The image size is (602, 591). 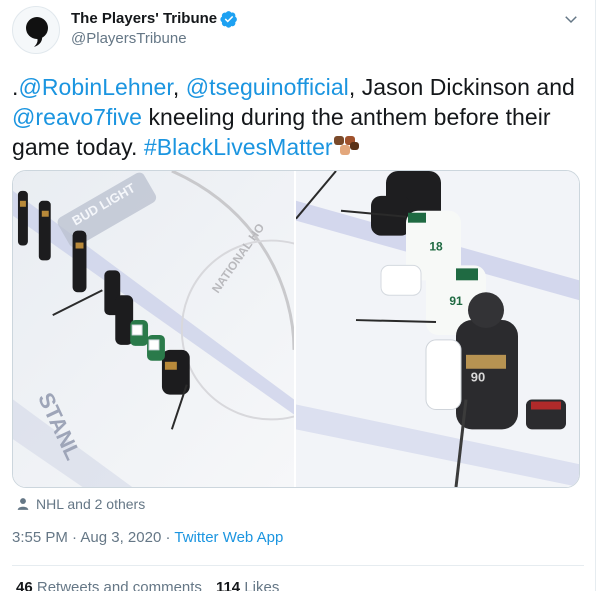 I want to click on tagged-users: NHL and 2 others, so click(x=80, y=504).